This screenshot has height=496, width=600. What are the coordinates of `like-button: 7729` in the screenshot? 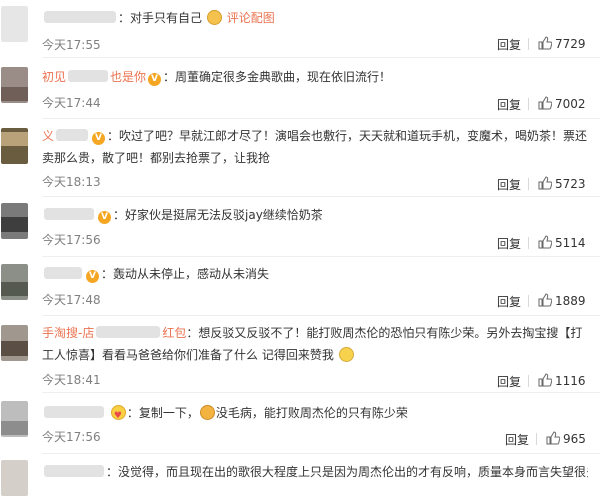 It's located at (562, 43).